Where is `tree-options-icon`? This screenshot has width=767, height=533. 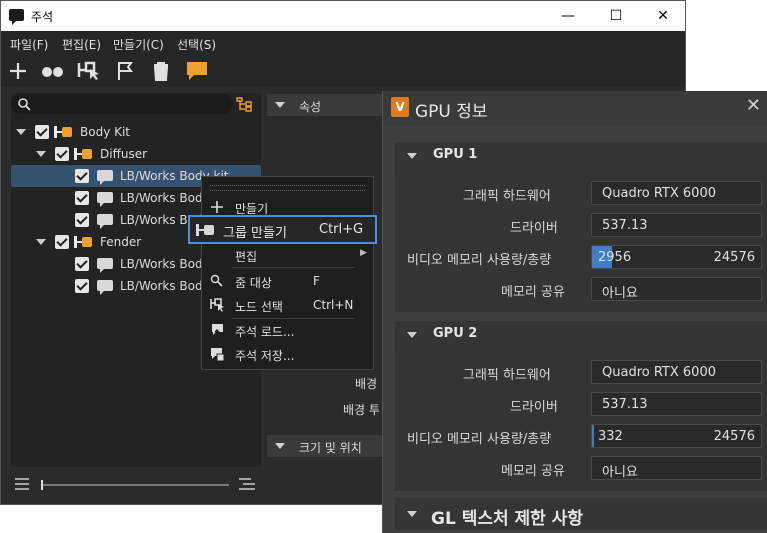
tree-options-icon is located at coordinates (244, 104).